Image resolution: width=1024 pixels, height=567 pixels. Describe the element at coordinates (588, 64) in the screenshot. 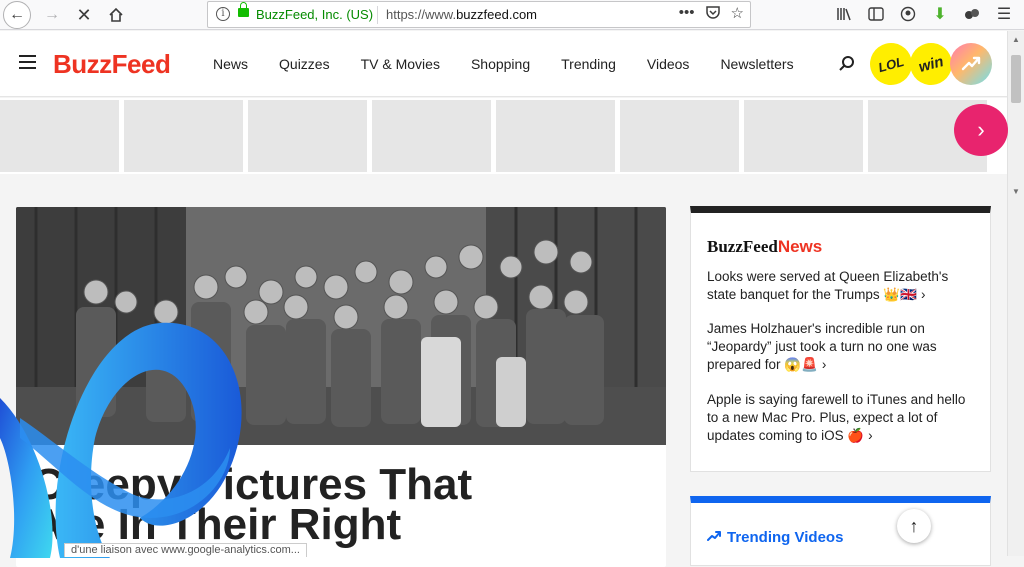

I see `nav-item-trending: Trending` at that location.